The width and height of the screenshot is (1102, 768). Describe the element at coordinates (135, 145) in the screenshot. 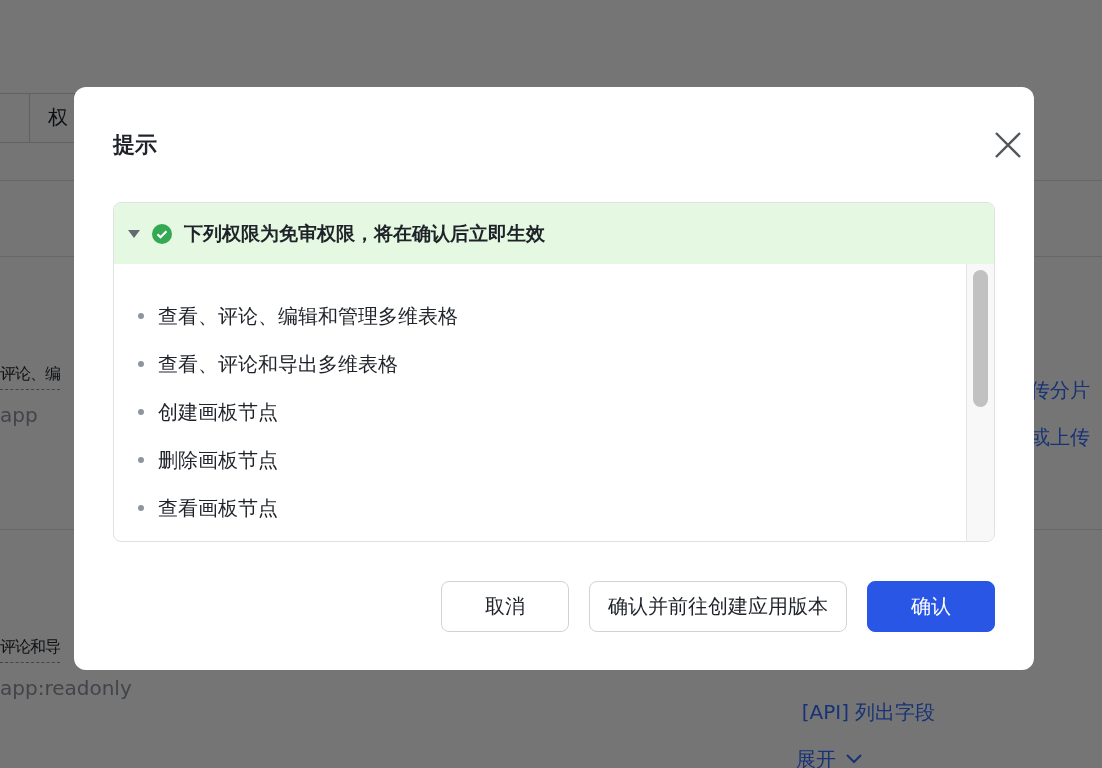

I see `dialog-title: 提示` at that location.